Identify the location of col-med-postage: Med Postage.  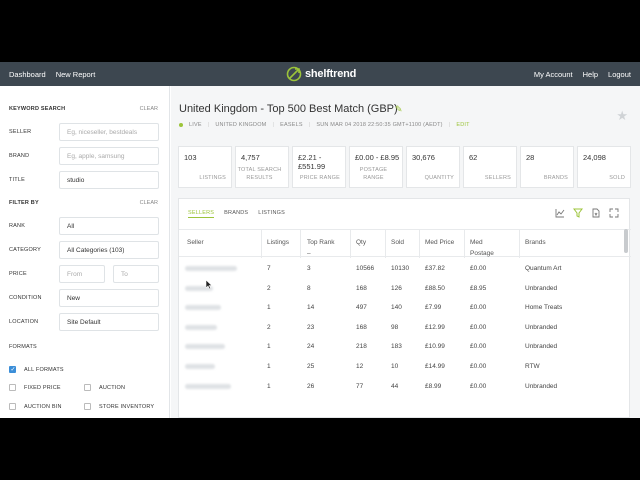
(486, 248).